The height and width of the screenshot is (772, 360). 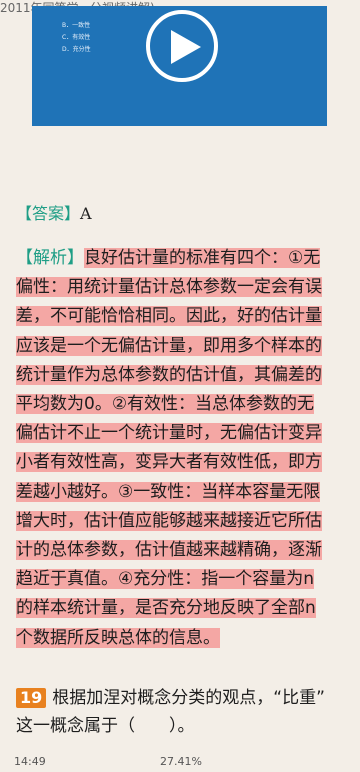 I want to click on analysis-text: 趋近于真值。④充分性：指一个容量为n, so click(x=165, y=579).